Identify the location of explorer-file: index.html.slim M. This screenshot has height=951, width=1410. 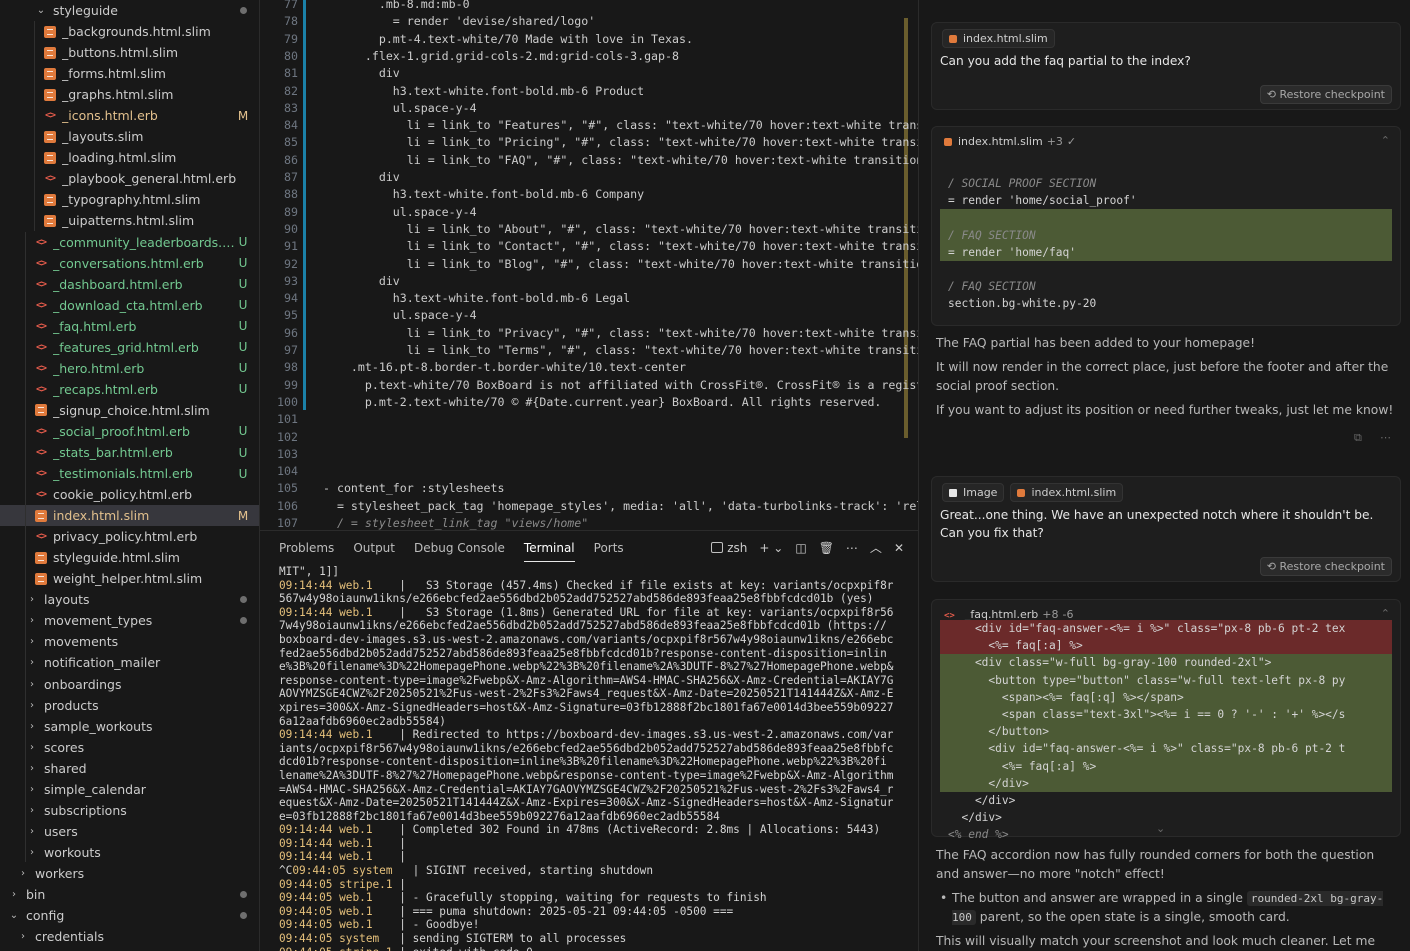
(129, 516).